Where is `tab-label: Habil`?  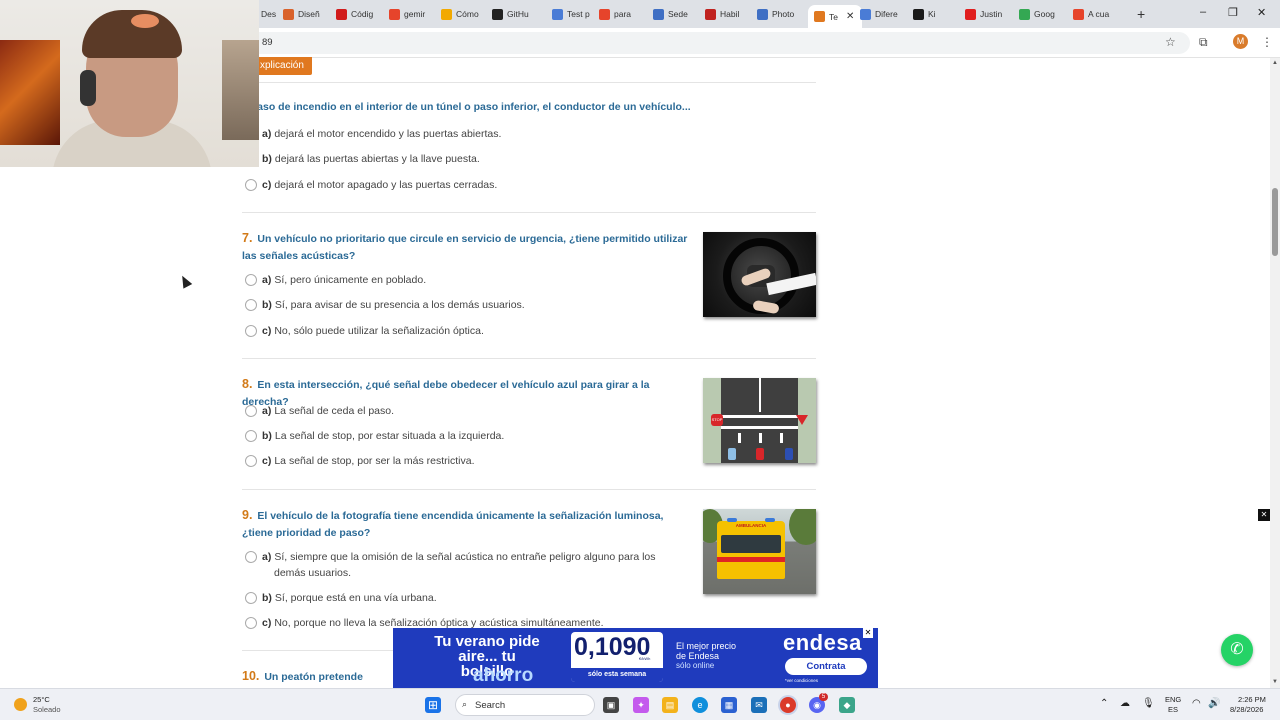 tab-label: Habil is located at coordinates (730, 14).